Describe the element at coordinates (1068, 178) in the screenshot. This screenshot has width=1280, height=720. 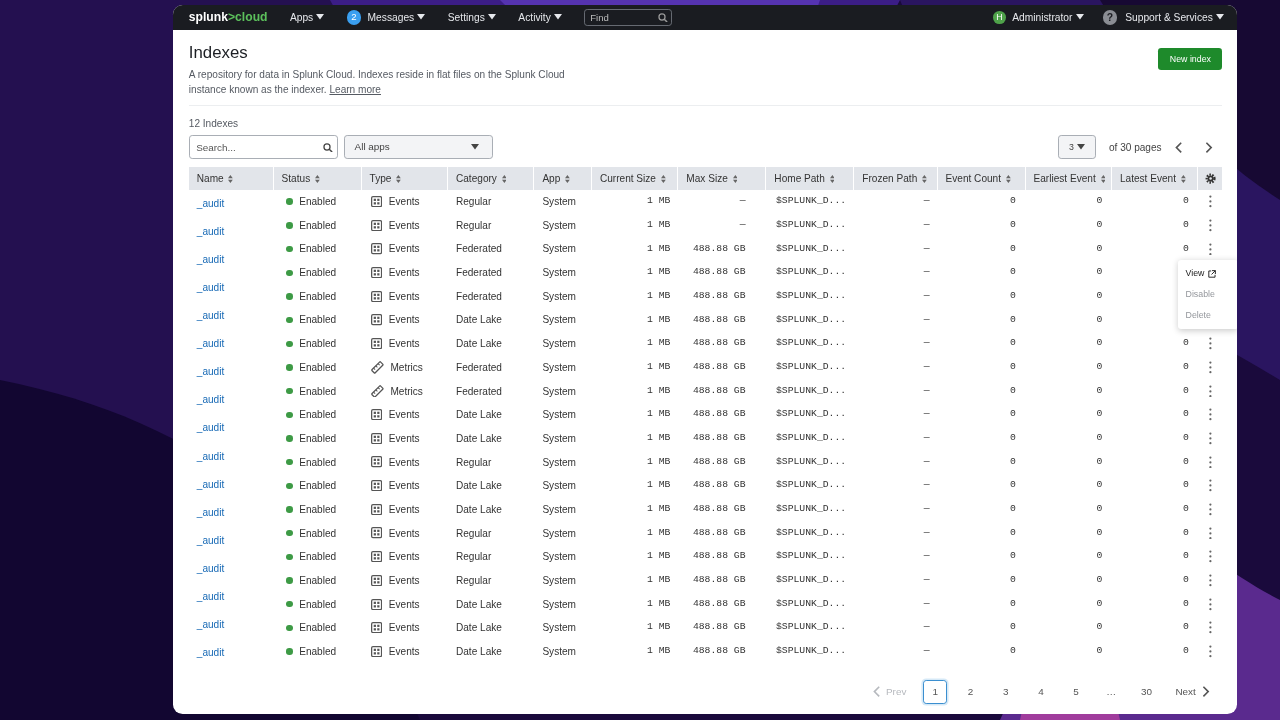
I see `column-header: Earliest Event` at that location.